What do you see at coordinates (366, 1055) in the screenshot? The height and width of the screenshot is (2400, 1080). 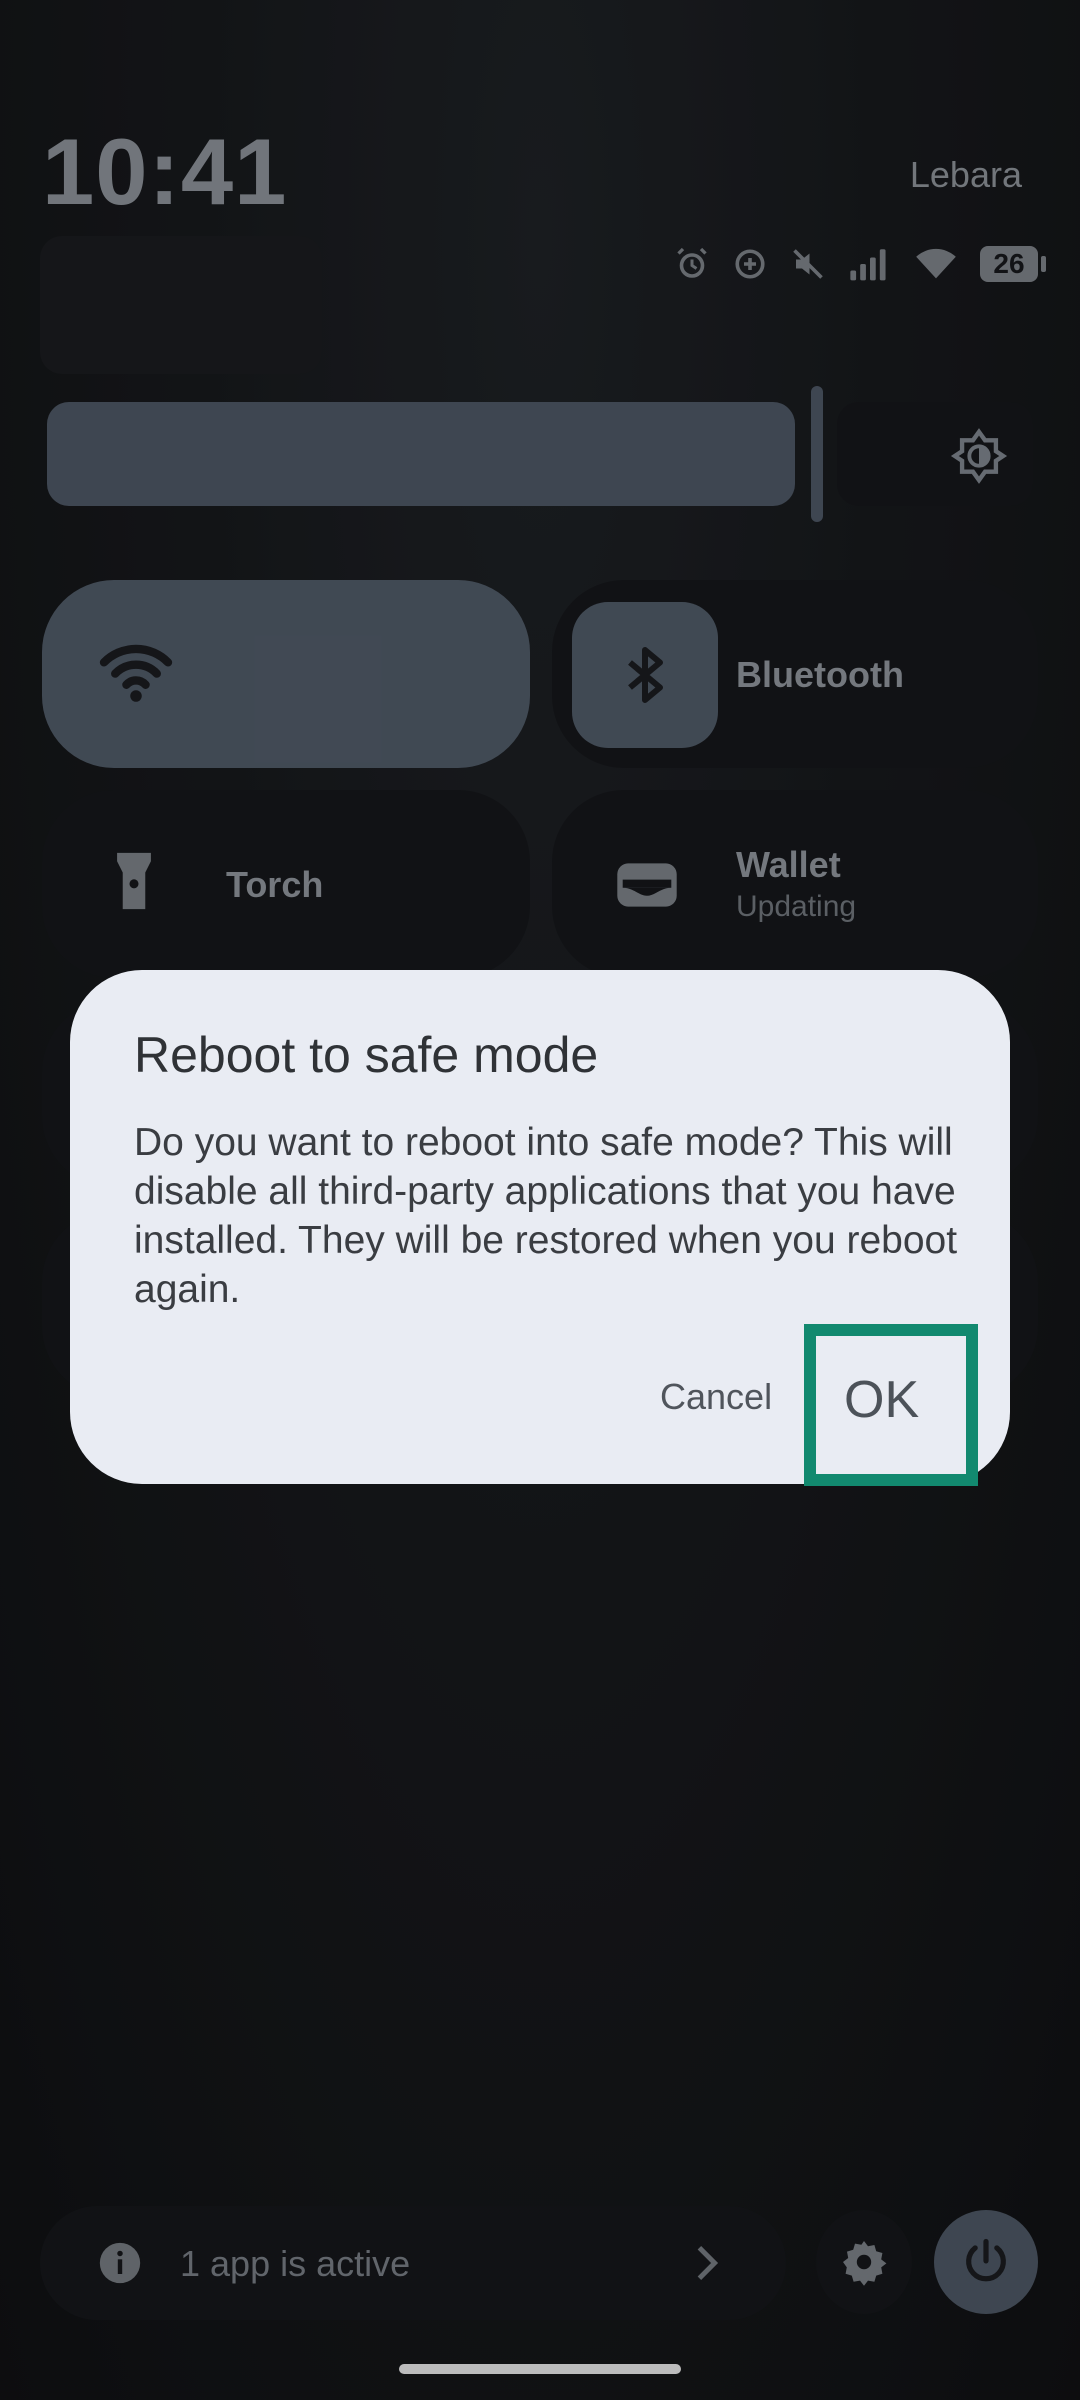 I see `dialog-title: Reboot to safe mode` at bounding box center [366, 1055].